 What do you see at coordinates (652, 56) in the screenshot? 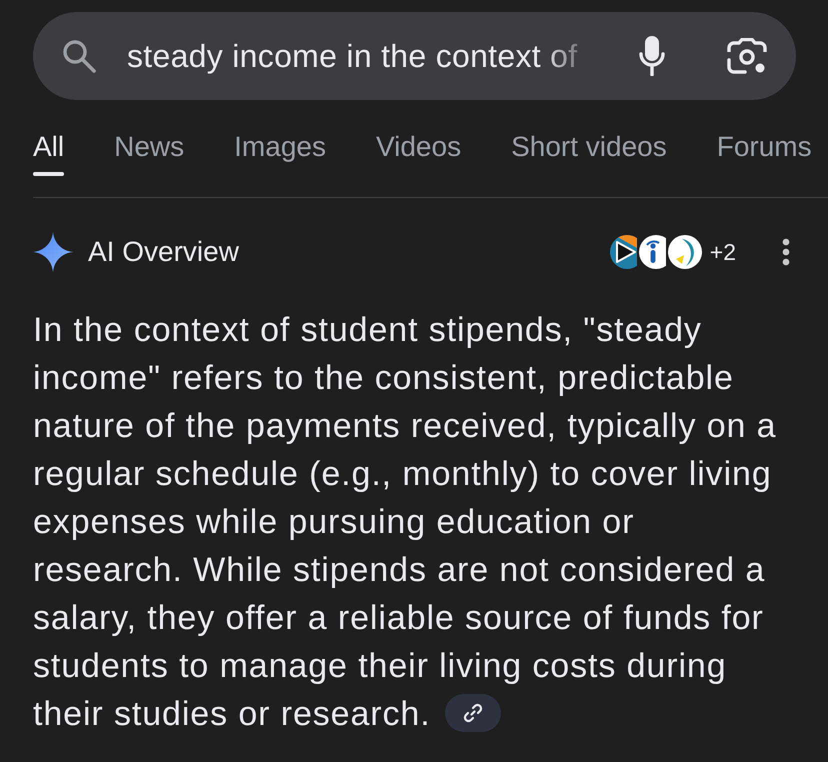
I see `microphone-icon` at bounding box center [652, 56].